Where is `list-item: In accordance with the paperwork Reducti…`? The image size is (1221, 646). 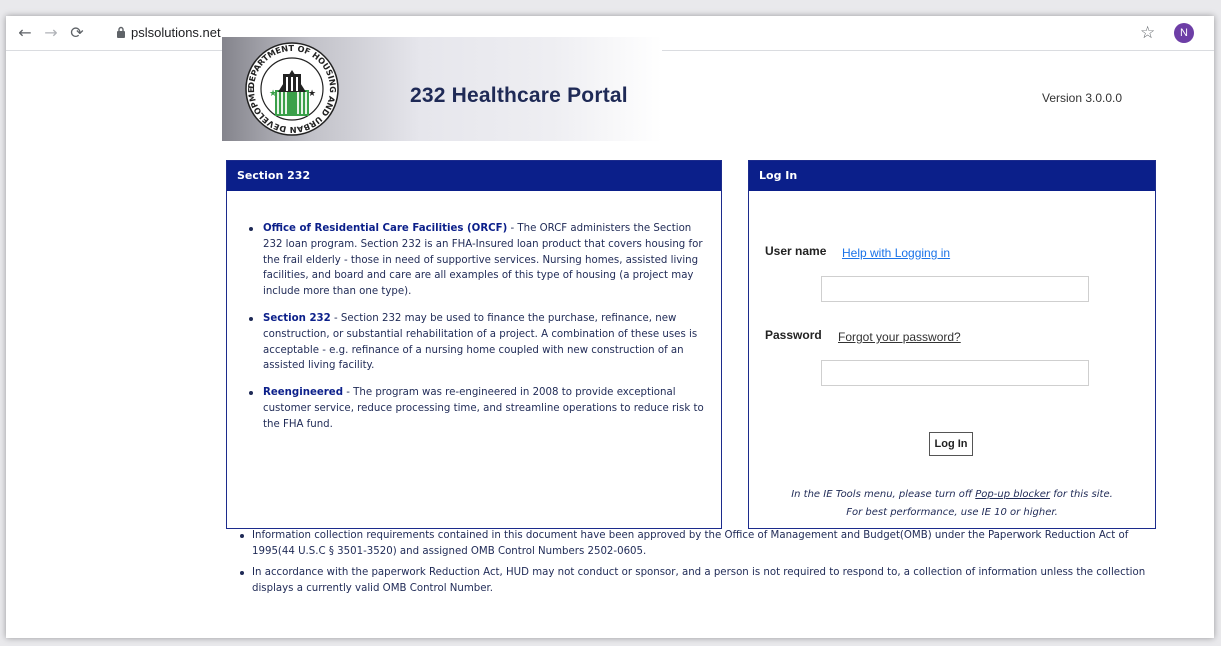
list-item: In accordance with the paperwork Reducti… is located at coordinates (700, 581).